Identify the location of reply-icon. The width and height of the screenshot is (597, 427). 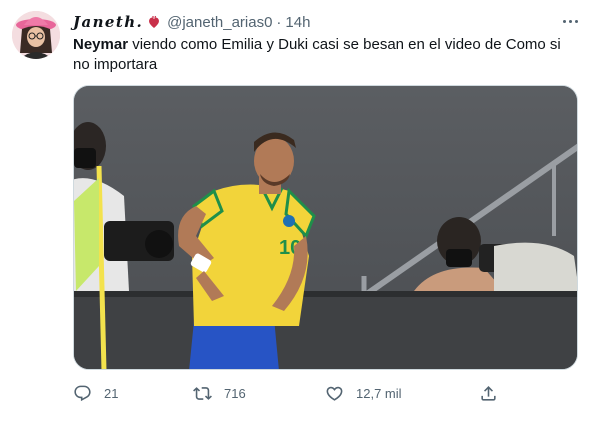
(82, 393).